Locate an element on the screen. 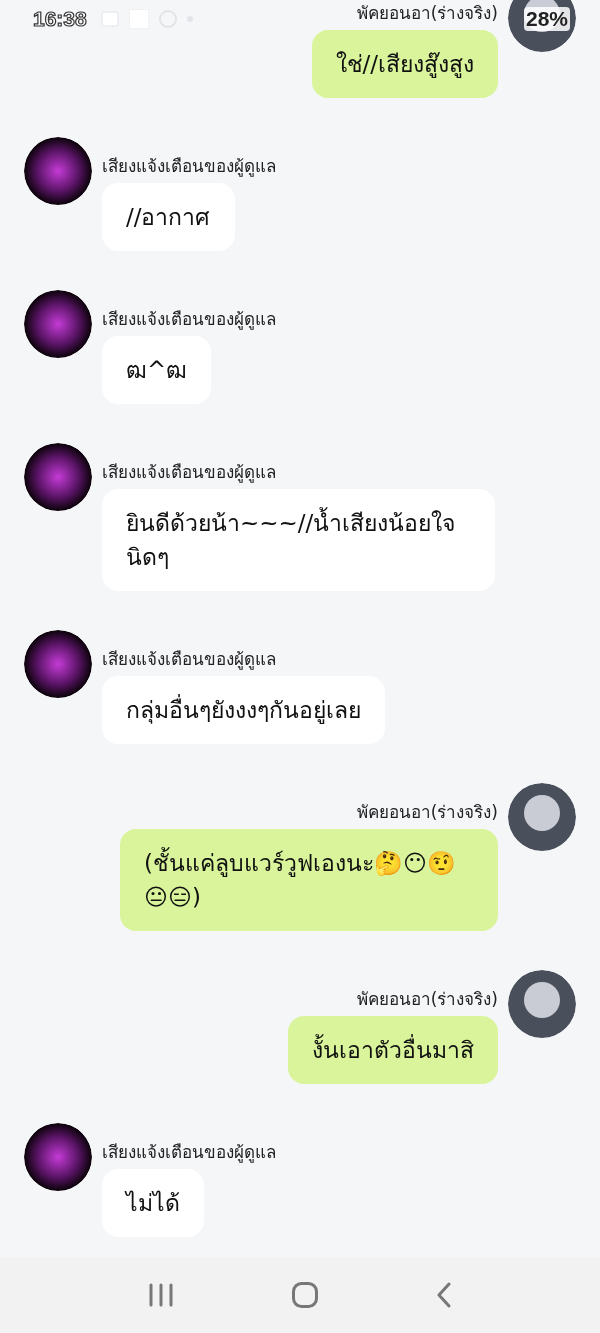 This screenshot has width=600, height=1333. recent-apps-icon is located at coordinates (161, 1295).